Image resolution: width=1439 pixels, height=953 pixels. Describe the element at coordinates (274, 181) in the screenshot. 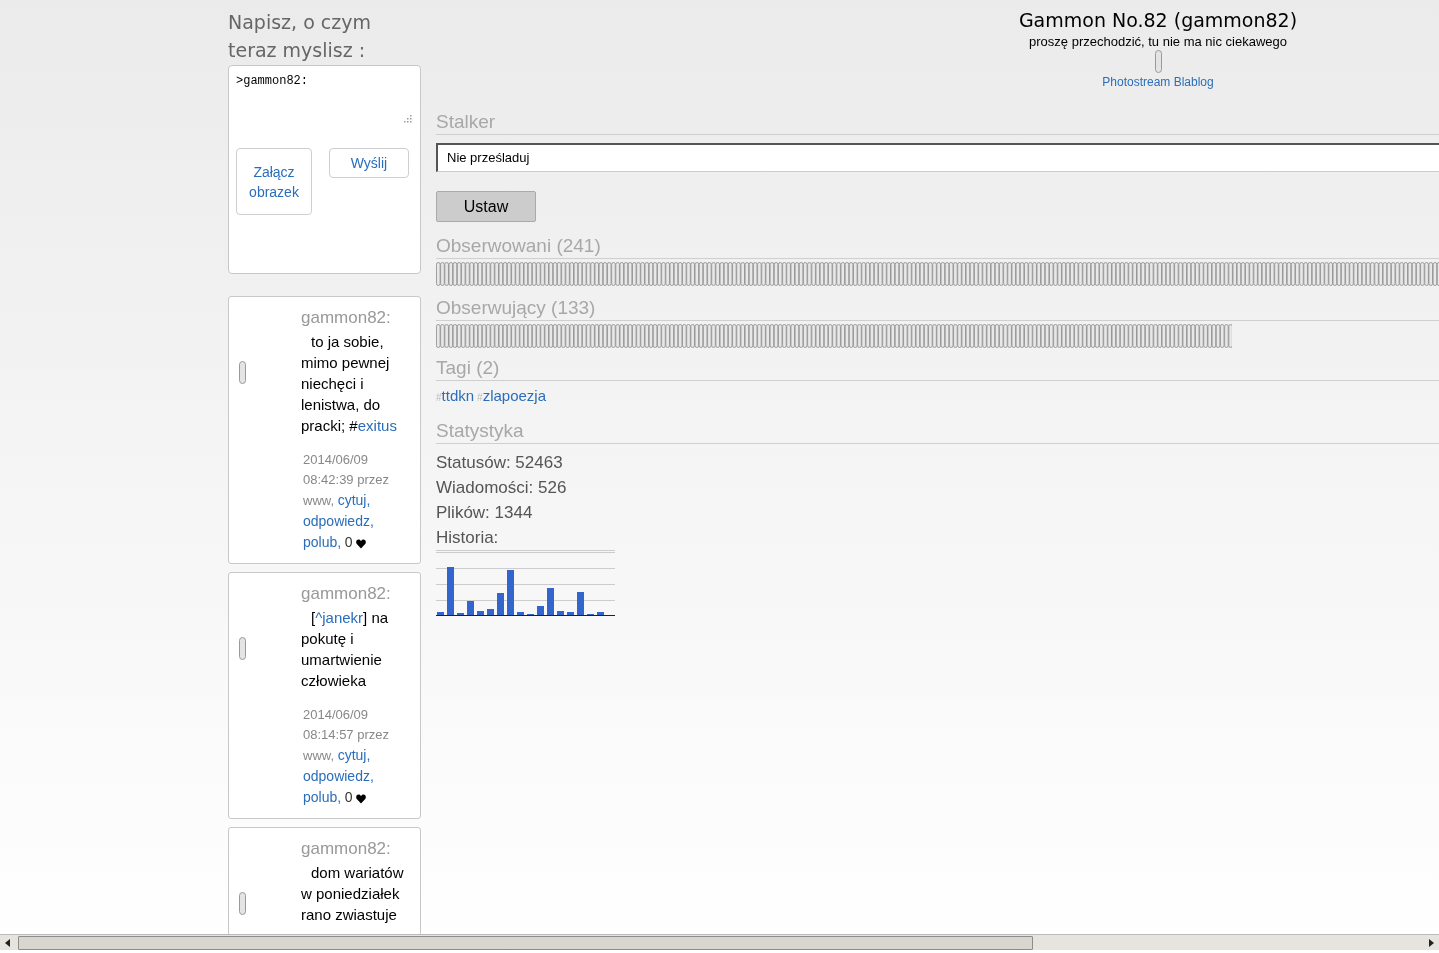

I see `attach-image-button: Załącz obrazek` at that location.